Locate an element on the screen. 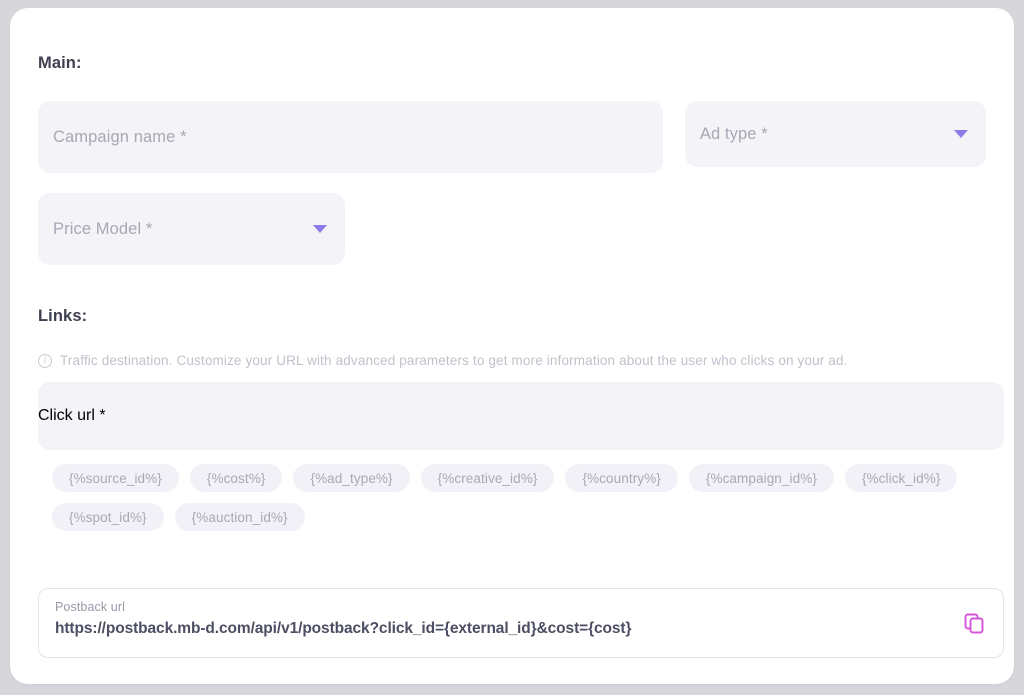 This screenshot has width=1024, height=695. price-model-select: Price Model * is located at coordinates (191, 229).